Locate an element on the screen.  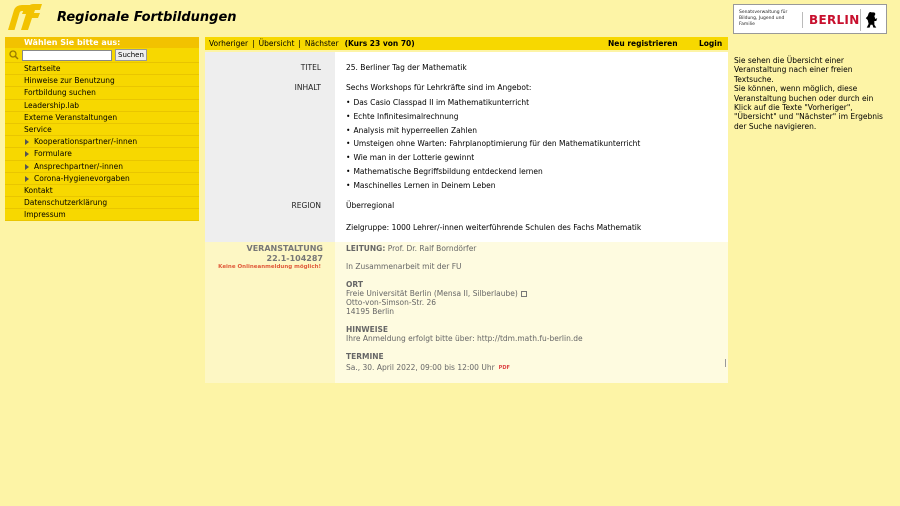
place-street: Otto-von-Simson-Str. 26 is located at coordinates (391, 302).